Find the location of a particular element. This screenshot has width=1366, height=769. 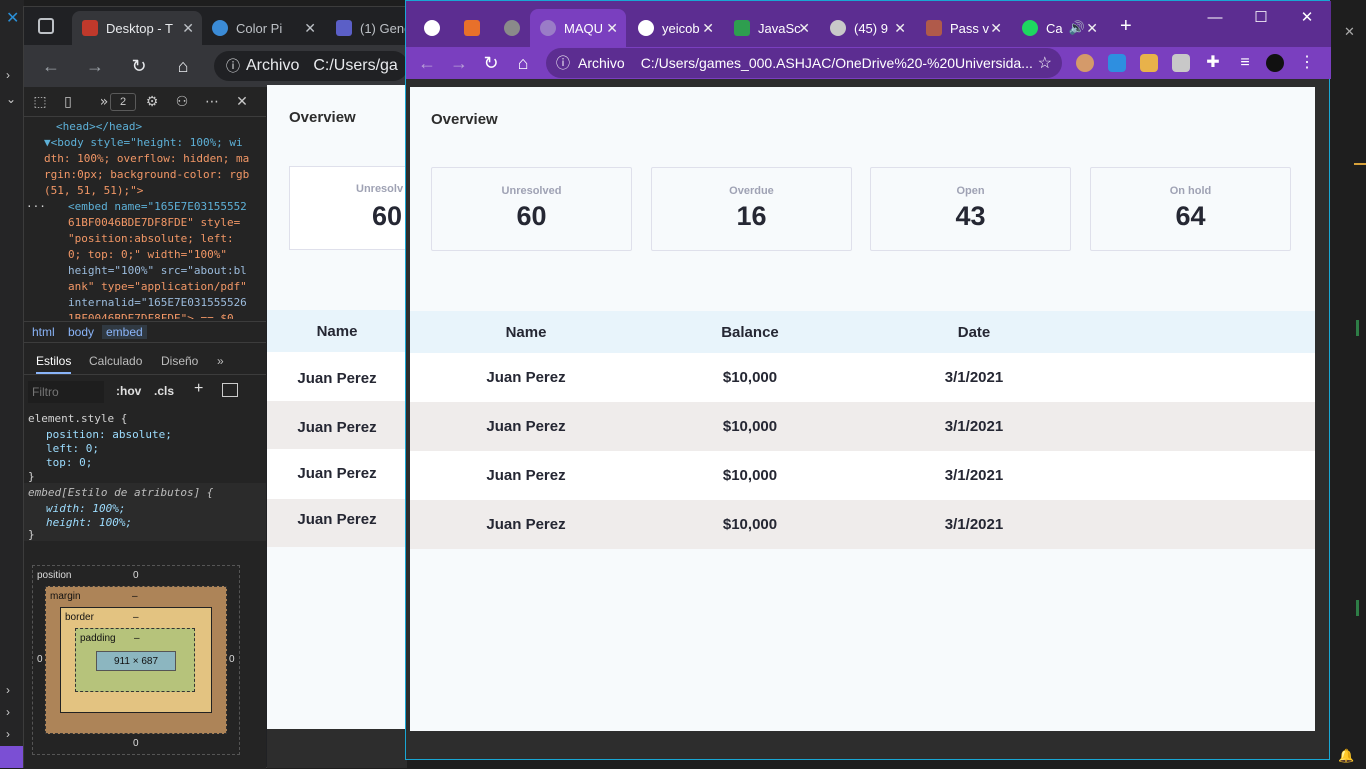

dom-line: ank" type="application/pdf" is located at coordinates (157, 287).